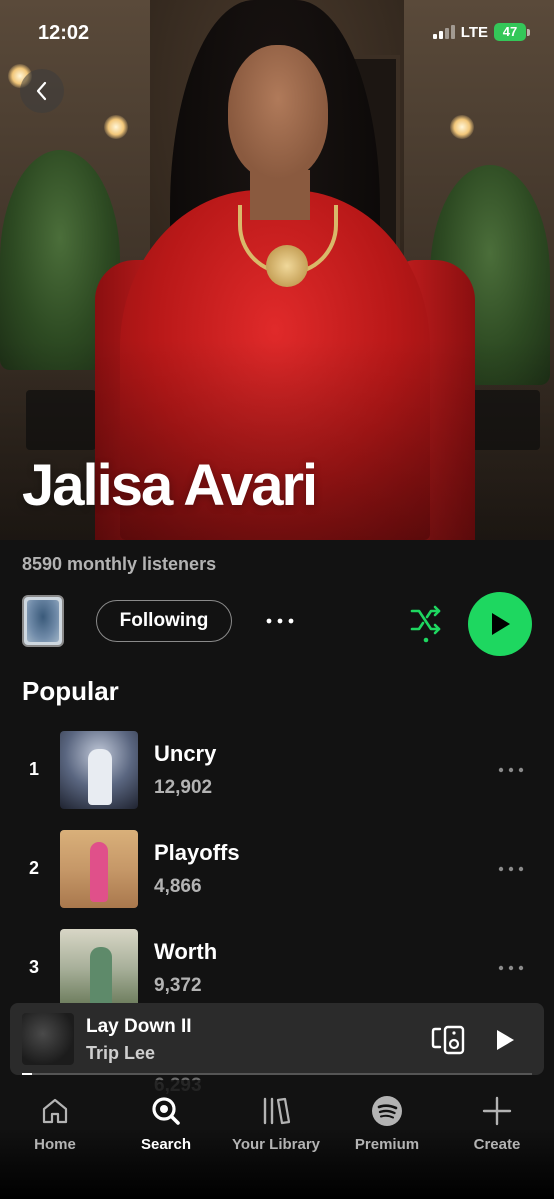 The width and height of the screenshot is (554, 1199). Describe the element at coordinates (443, 32) in the screenshot. I see `signal-icon` at that location.